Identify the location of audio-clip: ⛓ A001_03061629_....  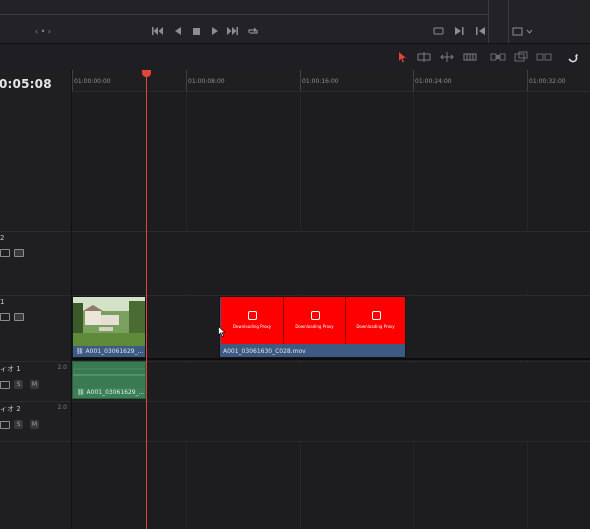
(109, 380).